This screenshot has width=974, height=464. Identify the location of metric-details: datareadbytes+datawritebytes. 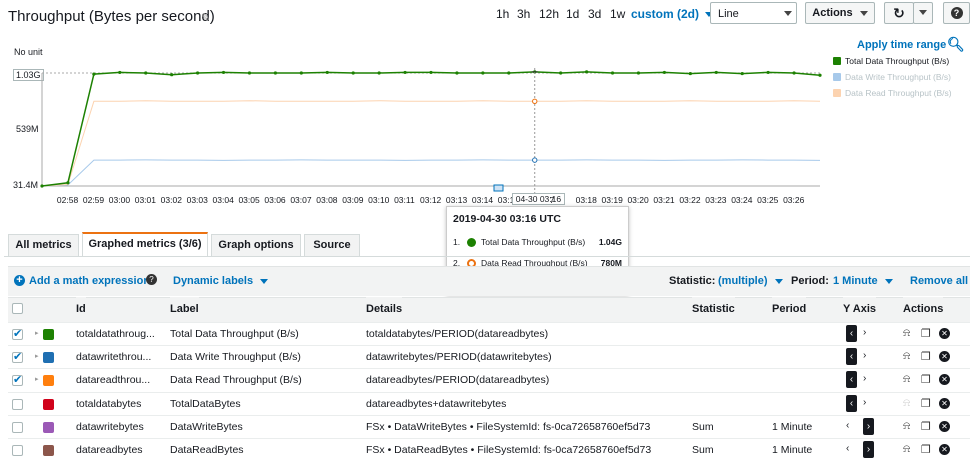
(436, 404).